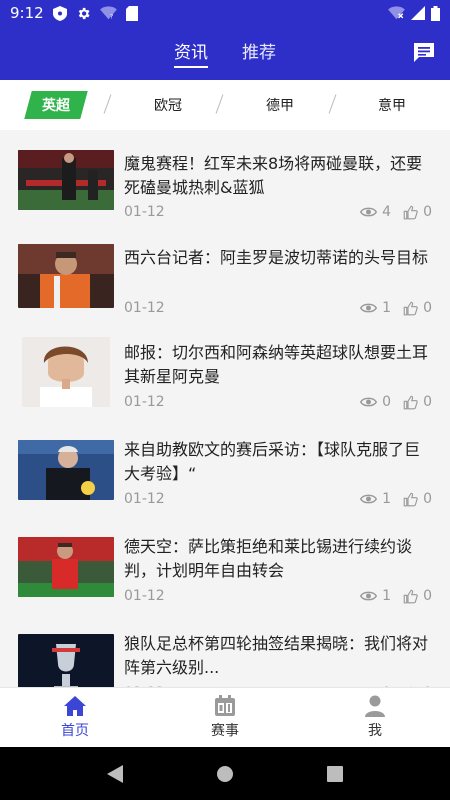 Image resolution: width=450 pixels, height=800 pixels. Describe the element at coordinates (225, 282) in the screenshot. I see `news-item: 西六台记者：阿圭罗是波切蒂诺的头号目标 01-12 1 0` at that location.